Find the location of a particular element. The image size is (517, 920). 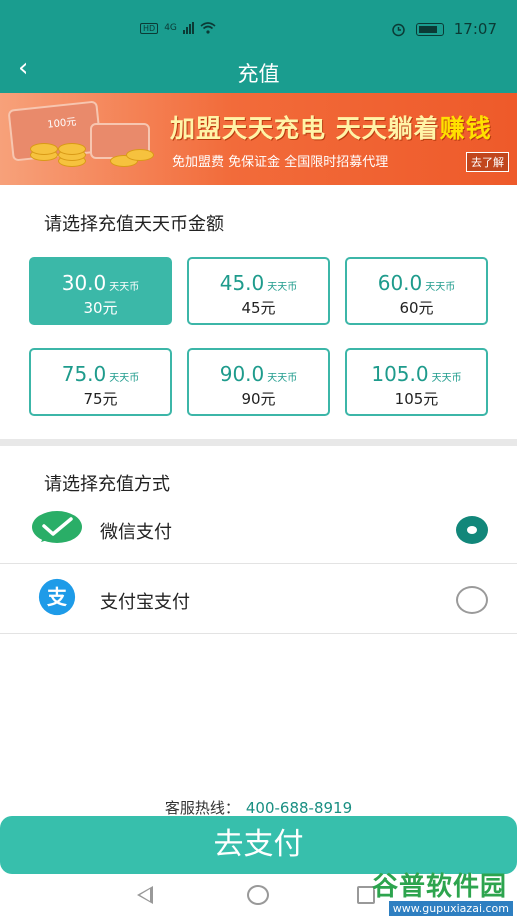

price: 75元 is located at coordinates (100, 399).